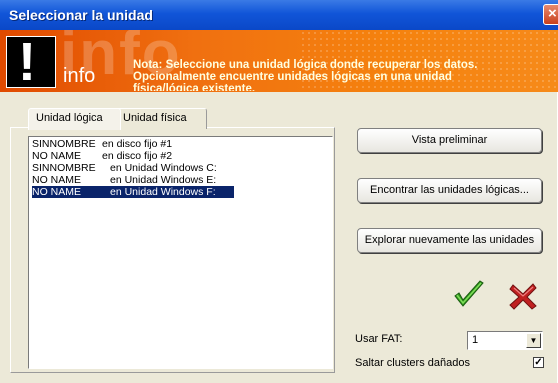  I want to click on drive-list-item: NO NAME en disco fijo #2, so click(133, 156).